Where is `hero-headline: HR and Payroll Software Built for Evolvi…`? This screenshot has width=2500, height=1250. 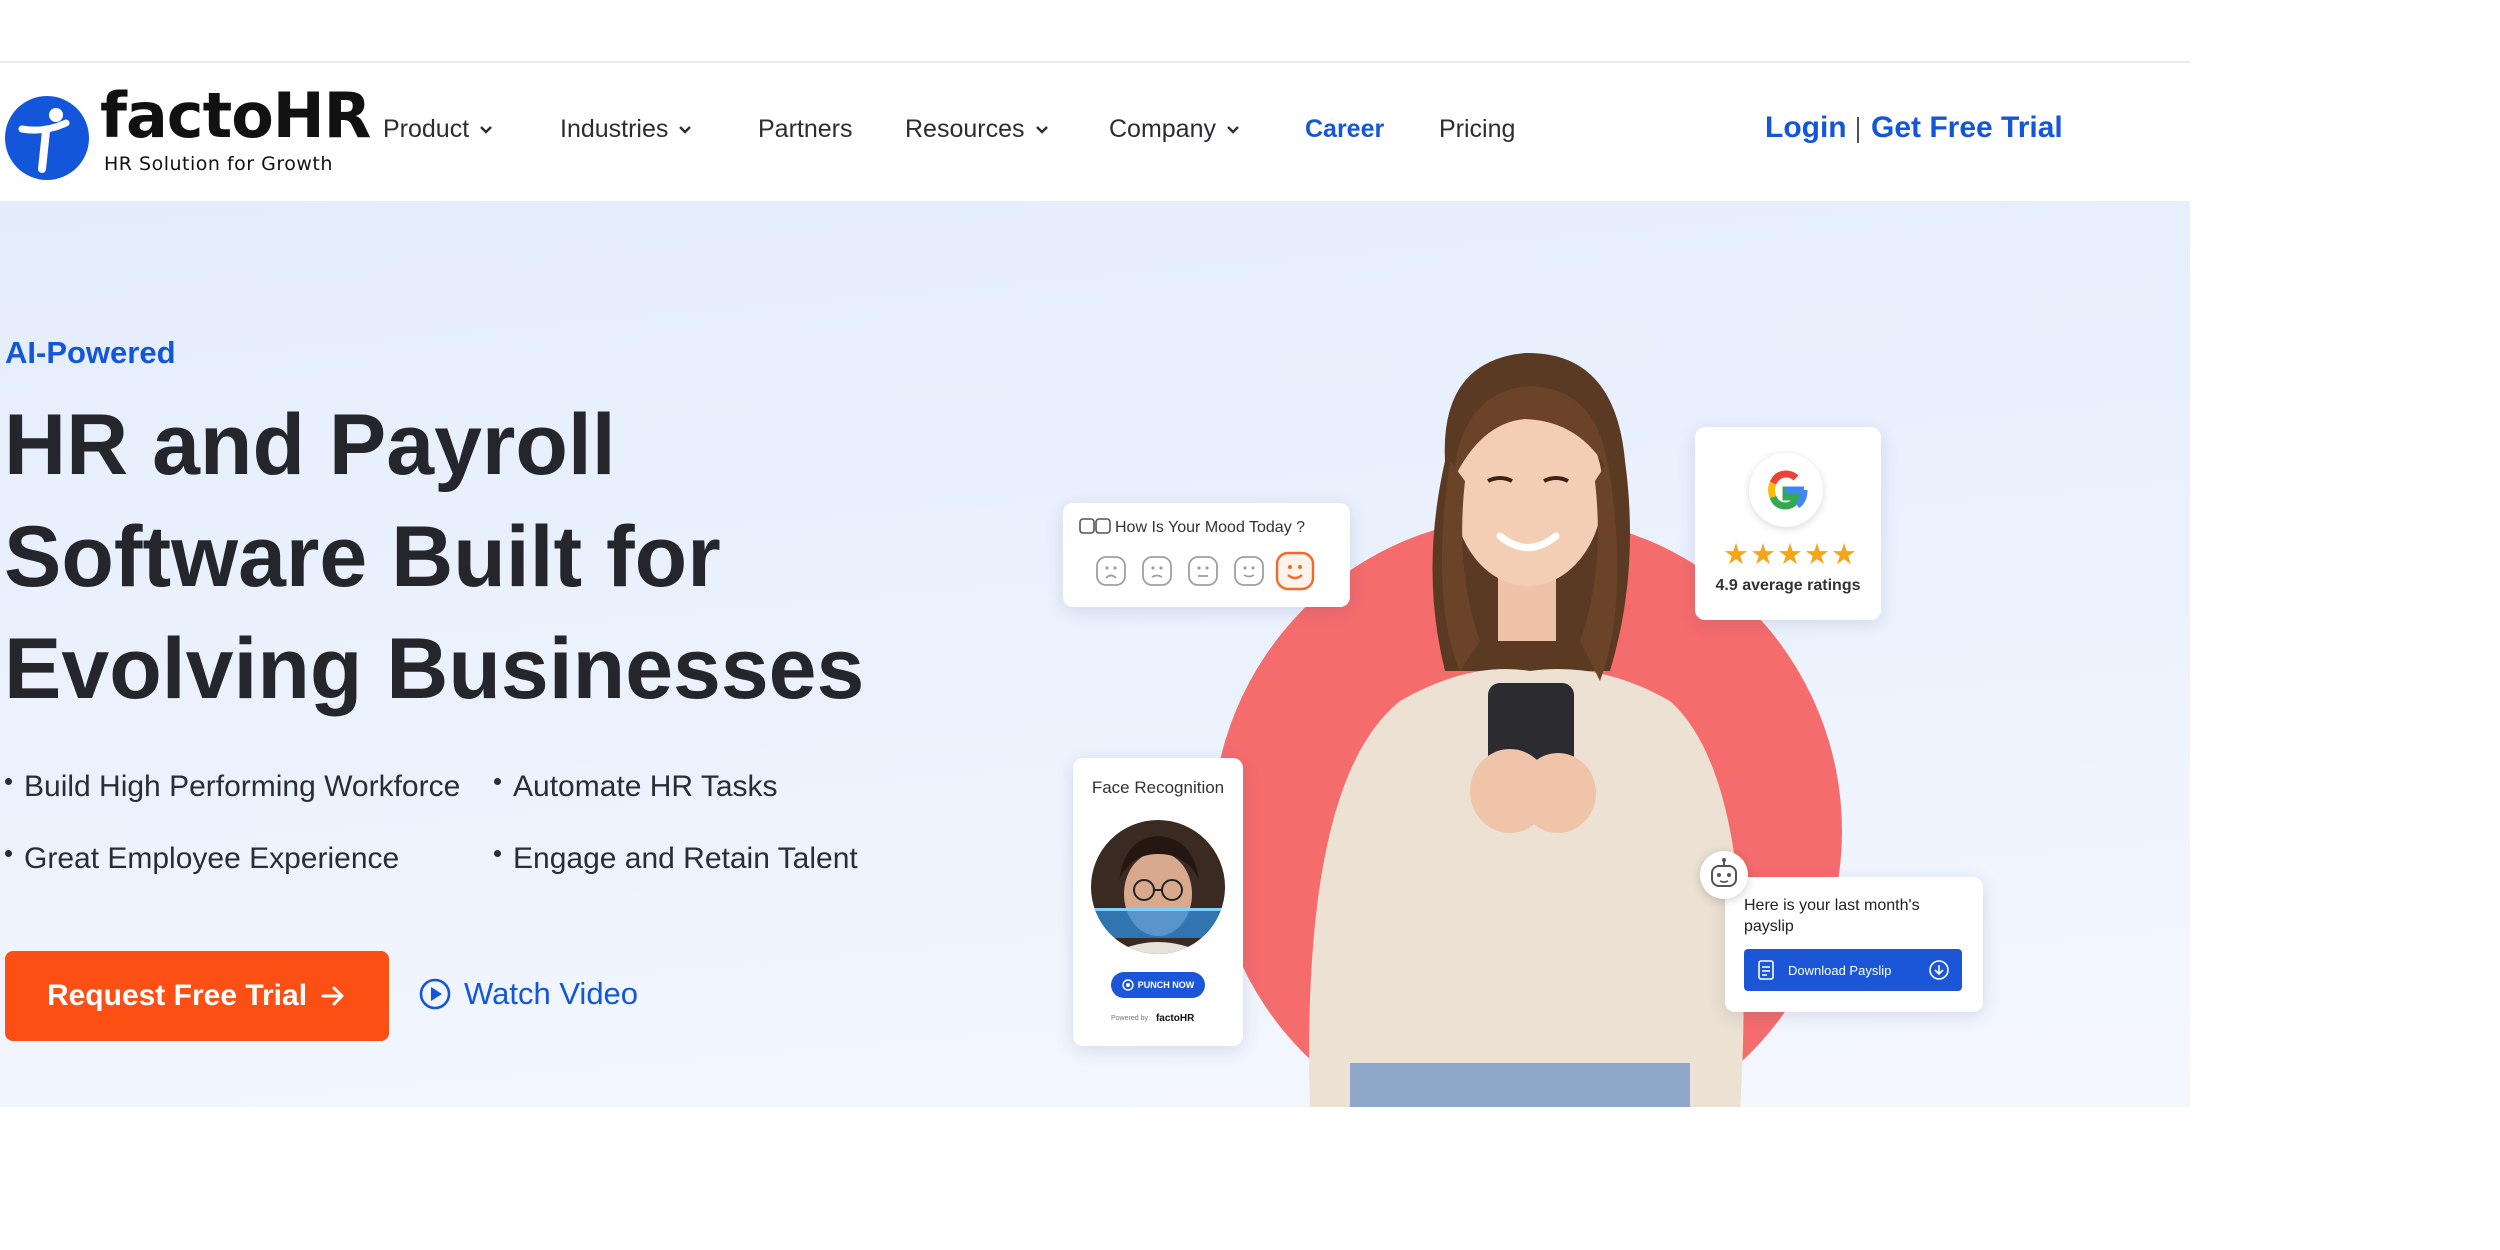 hero-headline: HR and Payroll Software Built for Evolvi… is located at coordinates (454, 557).